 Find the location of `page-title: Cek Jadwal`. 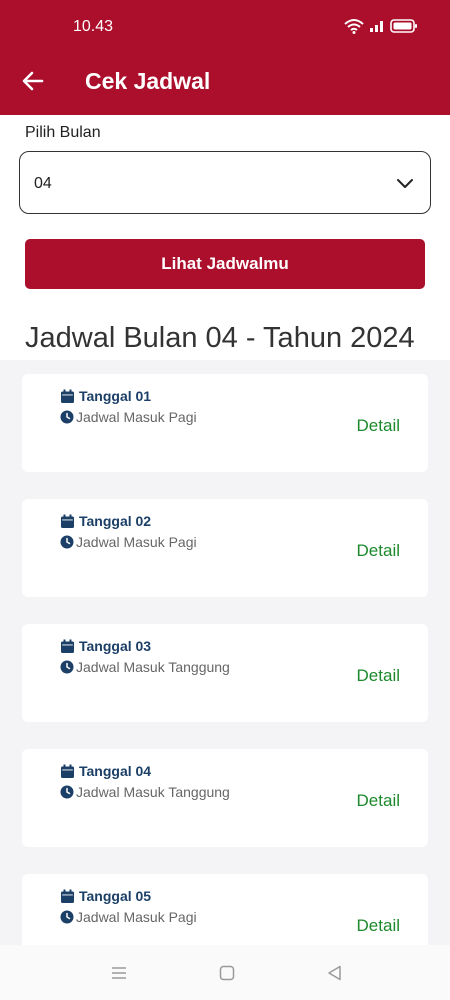

page-title: Cek Jadwal is located at coordinates (148, 81).